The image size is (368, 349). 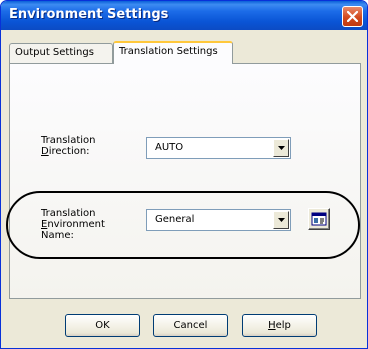 I want to click on close-button, so click(x=352, y=16).